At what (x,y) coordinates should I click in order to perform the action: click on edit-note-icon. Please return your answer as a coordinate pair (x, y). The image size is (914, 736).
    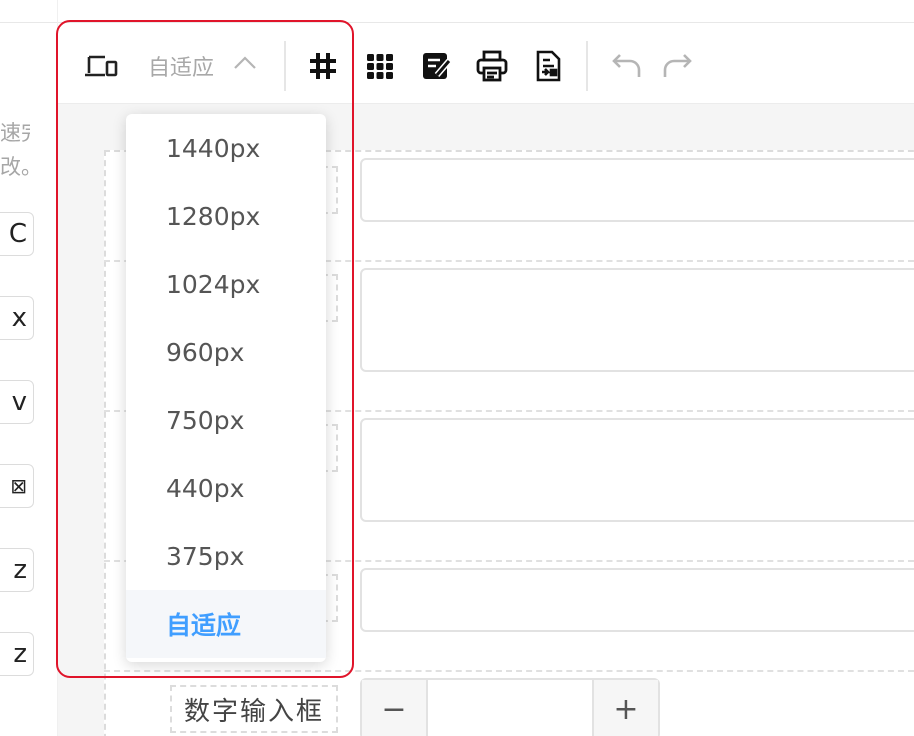
    Looking at the image, I should click on (437, 66).